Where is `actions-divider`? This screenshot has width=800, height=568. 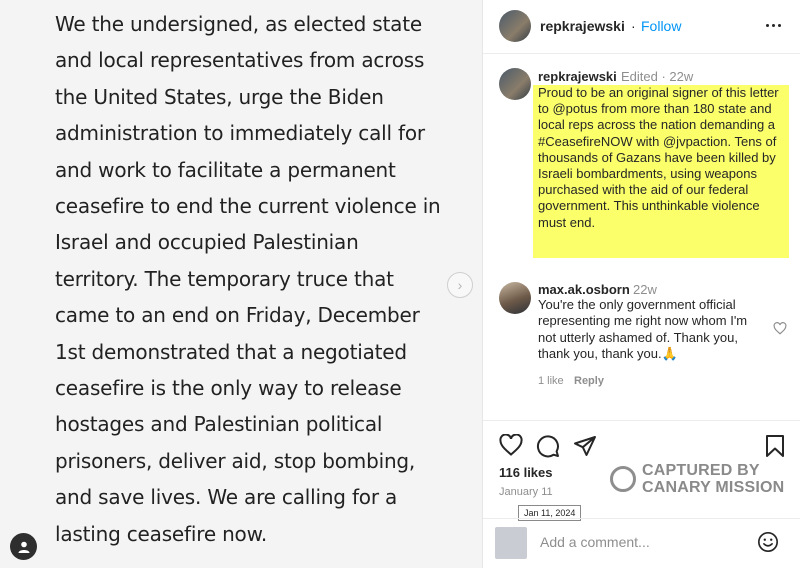 actions-divider is located at coordinates (641, 420).